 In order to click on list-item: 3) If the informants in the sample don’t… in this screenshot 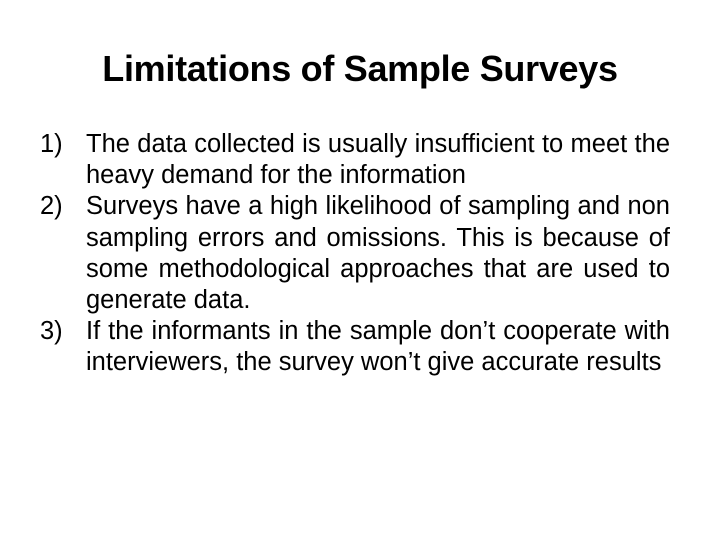, I will do `click(355, 347)`.